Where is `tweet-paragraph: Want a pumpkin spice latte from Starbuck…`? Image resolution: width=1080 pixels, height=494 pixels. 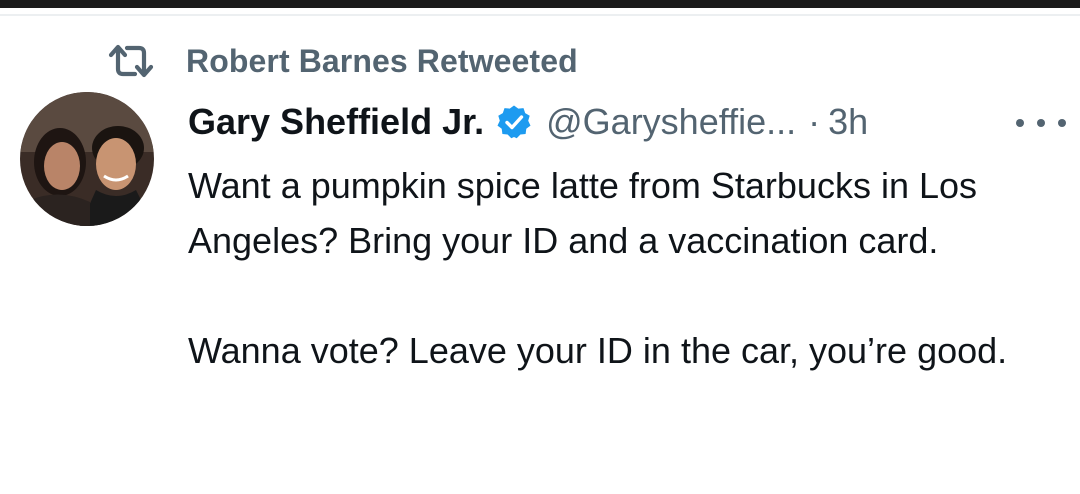 tweet-paragraph: Want a pumpkin spice latte from Starbuck… is located at coordinates (583, 213).